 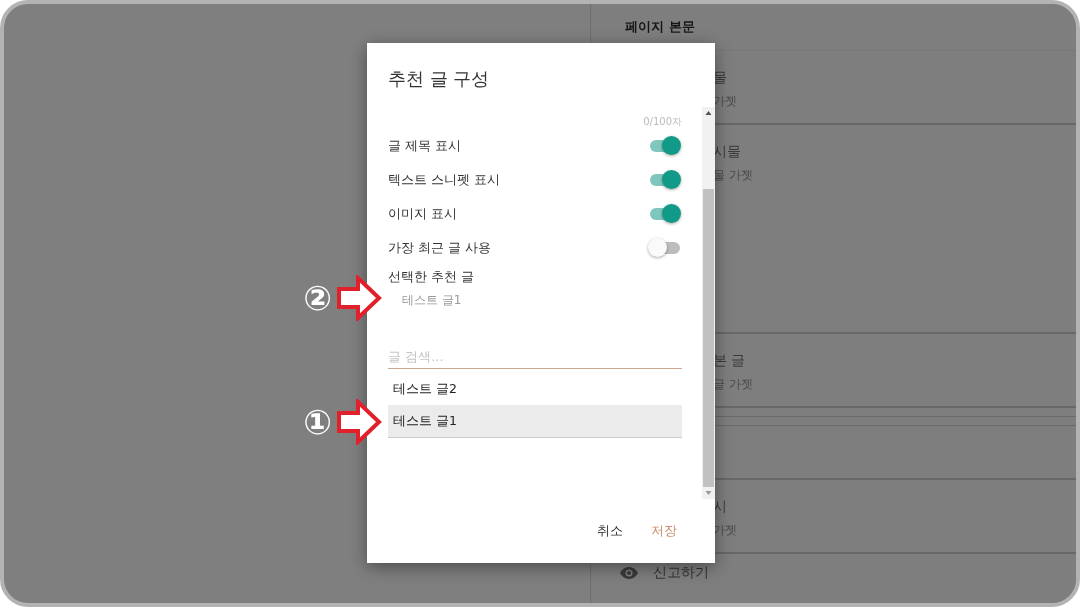 What do you see at coordinates (444, 180) in the screenshot?
I see `toggle-label: 텍스트 스니펫 표시` at bounding box center [444, 180].